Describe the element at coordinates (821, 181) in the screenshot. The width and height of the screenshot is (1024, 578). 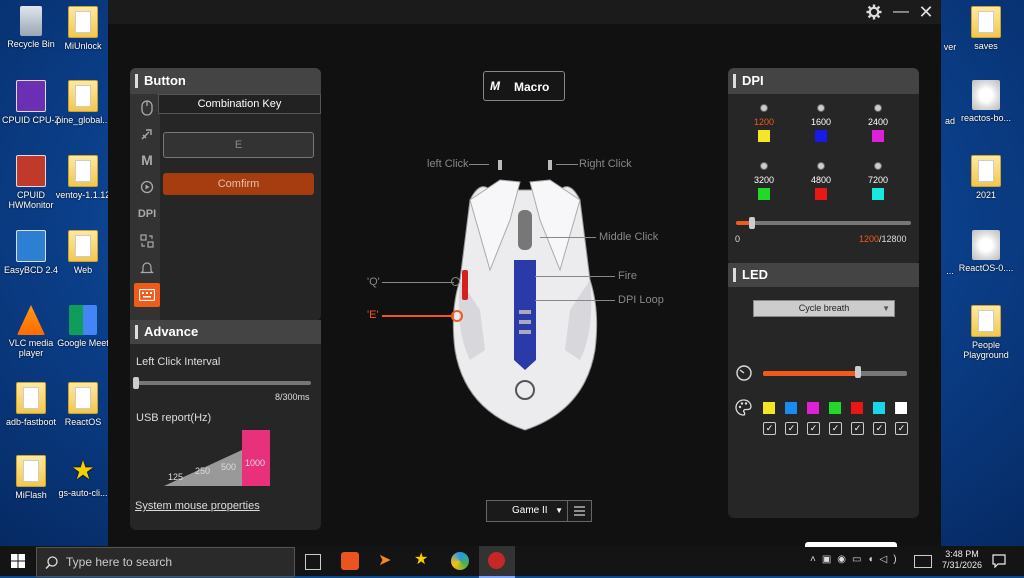
I see `dpi-level-4800: 4800` at that location.